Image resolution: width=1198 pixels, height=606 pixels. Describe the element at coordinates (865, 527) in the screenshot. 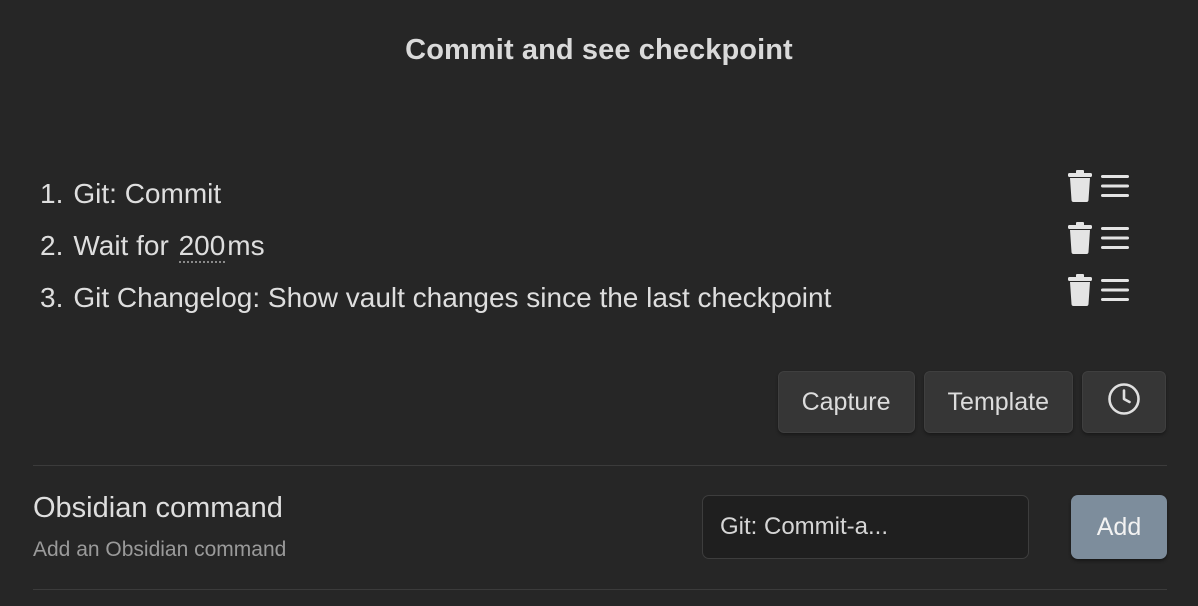

I see `obsidian-command-input` at that location.